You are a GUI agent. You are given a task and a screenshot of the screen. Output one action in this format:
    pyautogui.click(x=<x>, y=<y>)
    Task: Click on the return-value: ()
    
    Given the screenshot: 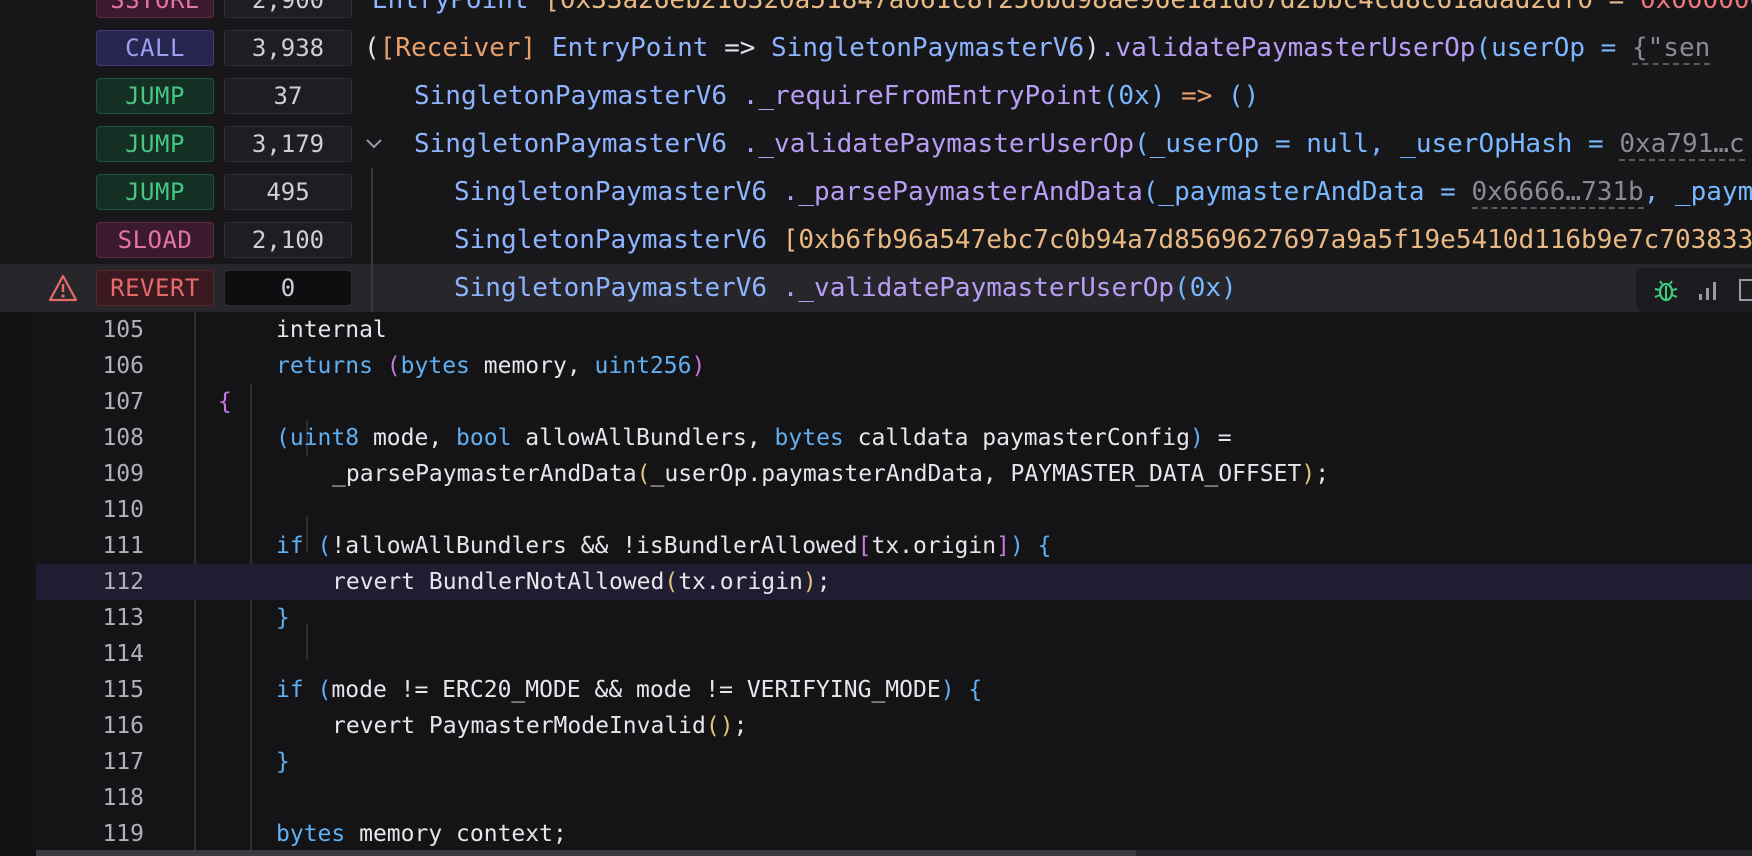 What is the action you would take?
    pyautogui.click(x=1244, y=96)
    